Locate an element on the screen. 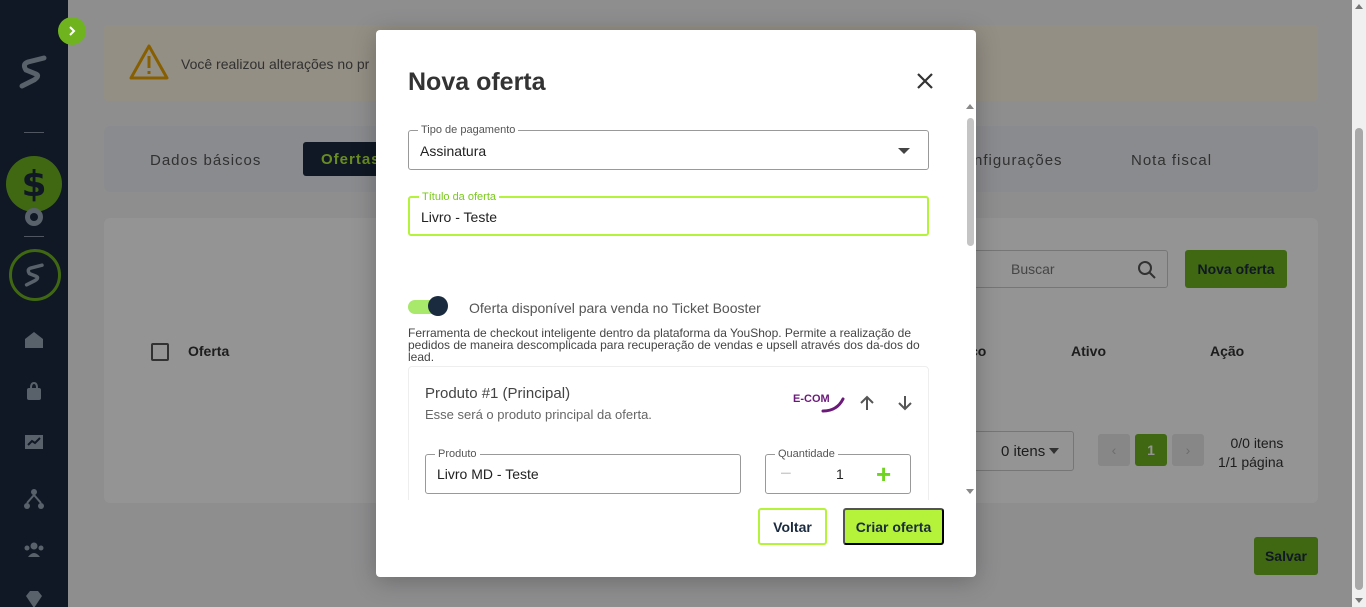  offer-title-input: Título da oferta Livro - Teste is located at coordinates (668, 213).